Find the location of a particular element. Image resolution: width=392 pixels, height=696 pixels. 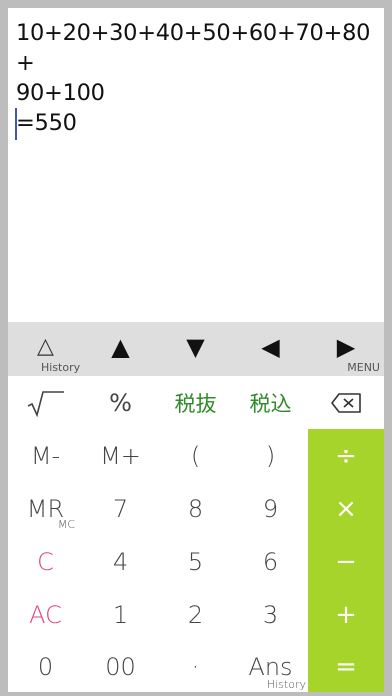

double-zero-key: 00 is located at coordinates (120, 666).